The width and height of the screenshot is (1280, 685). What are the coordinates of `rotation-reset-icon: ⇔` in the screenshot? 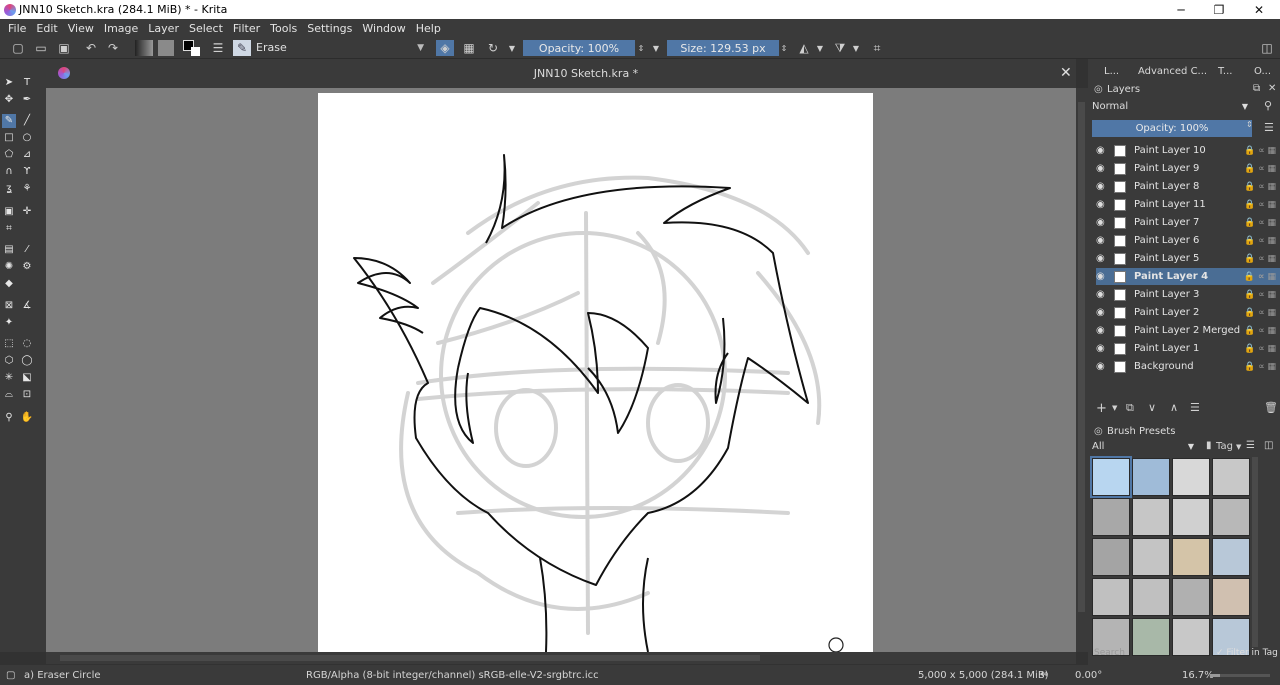 It's located at (1044, 674).